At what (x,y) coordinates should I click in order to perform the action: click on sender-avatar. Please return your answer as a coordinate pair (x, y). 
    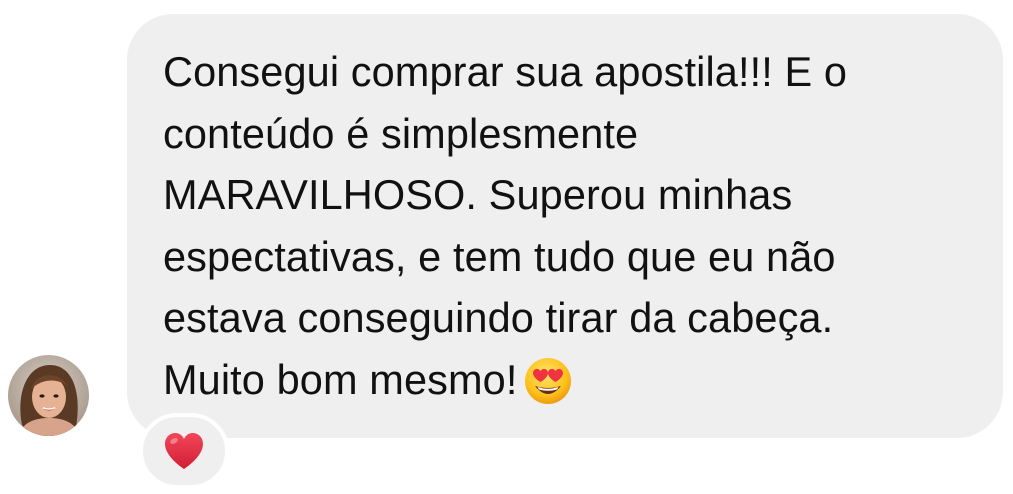
    Looking at the image, I should click on (48, 395).